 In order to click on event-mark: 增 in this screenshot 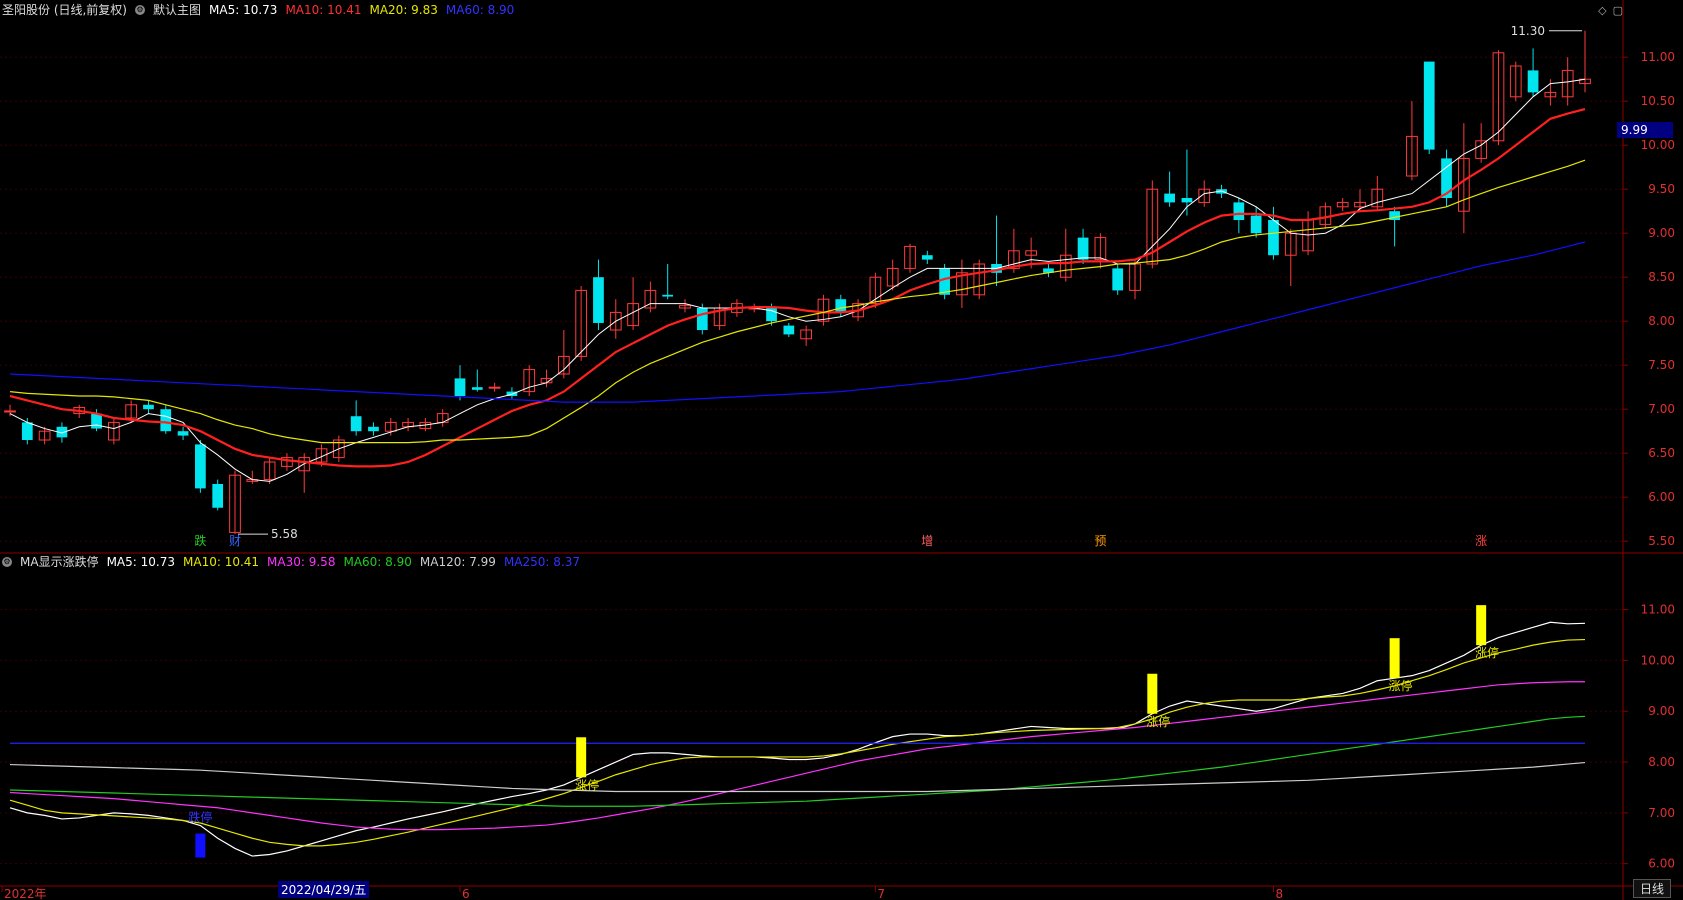, I will do `click(927, 541)`.